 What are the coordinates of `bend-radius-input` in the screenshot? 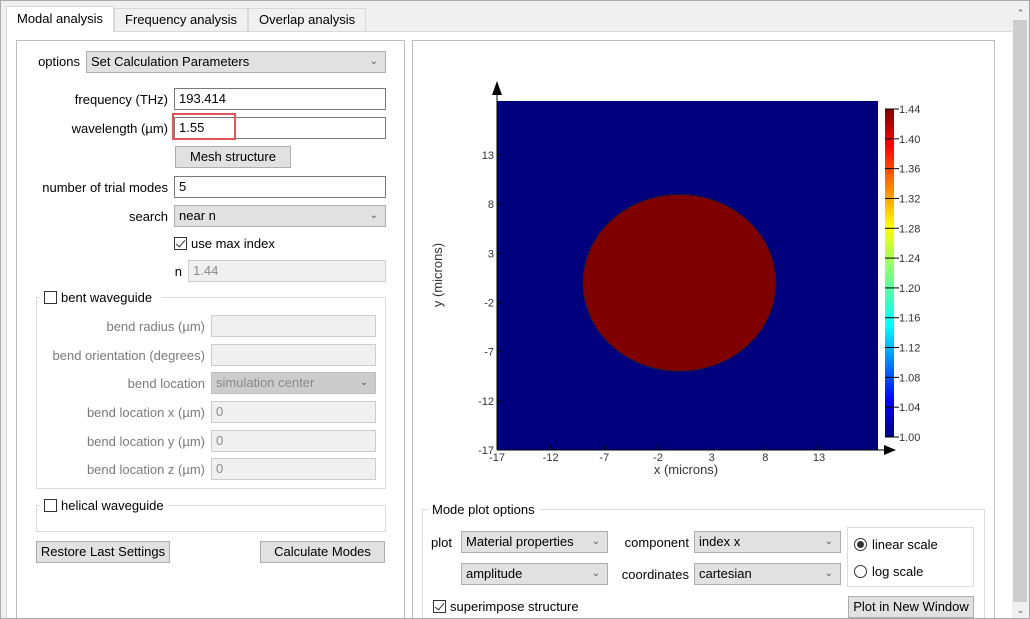 It's located at (293, 326).